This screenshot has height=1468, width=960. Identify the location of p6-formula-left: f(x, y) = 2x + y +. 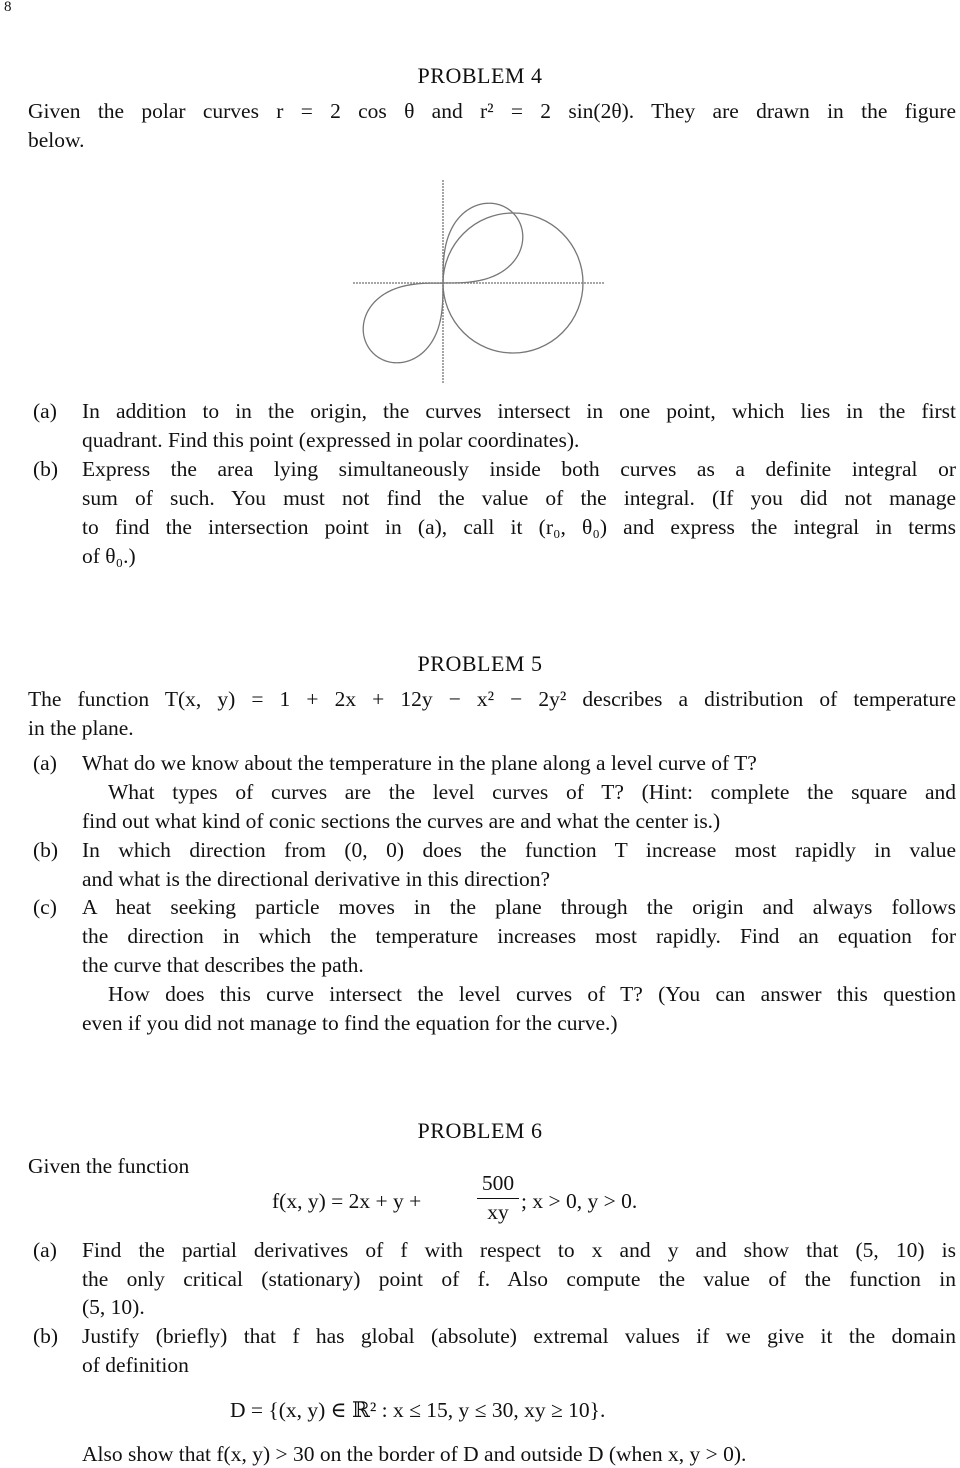
(347, 1201).